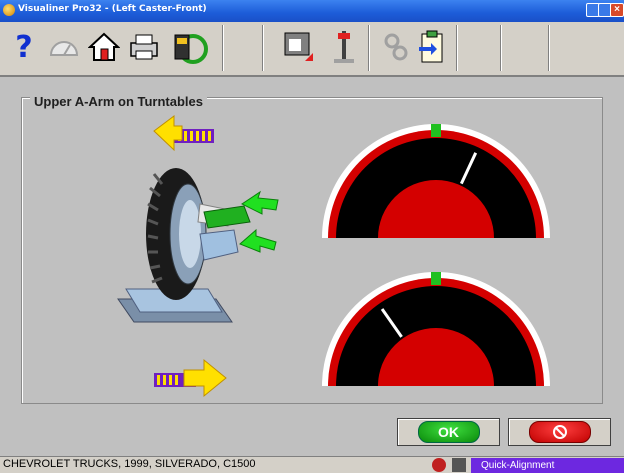 The image size is (624, 473). Describe the element at coordinates (112, 9) in the screenshot. I see `window-title: Visualiner Pro32 - (Left Caster-Front)` at that location.